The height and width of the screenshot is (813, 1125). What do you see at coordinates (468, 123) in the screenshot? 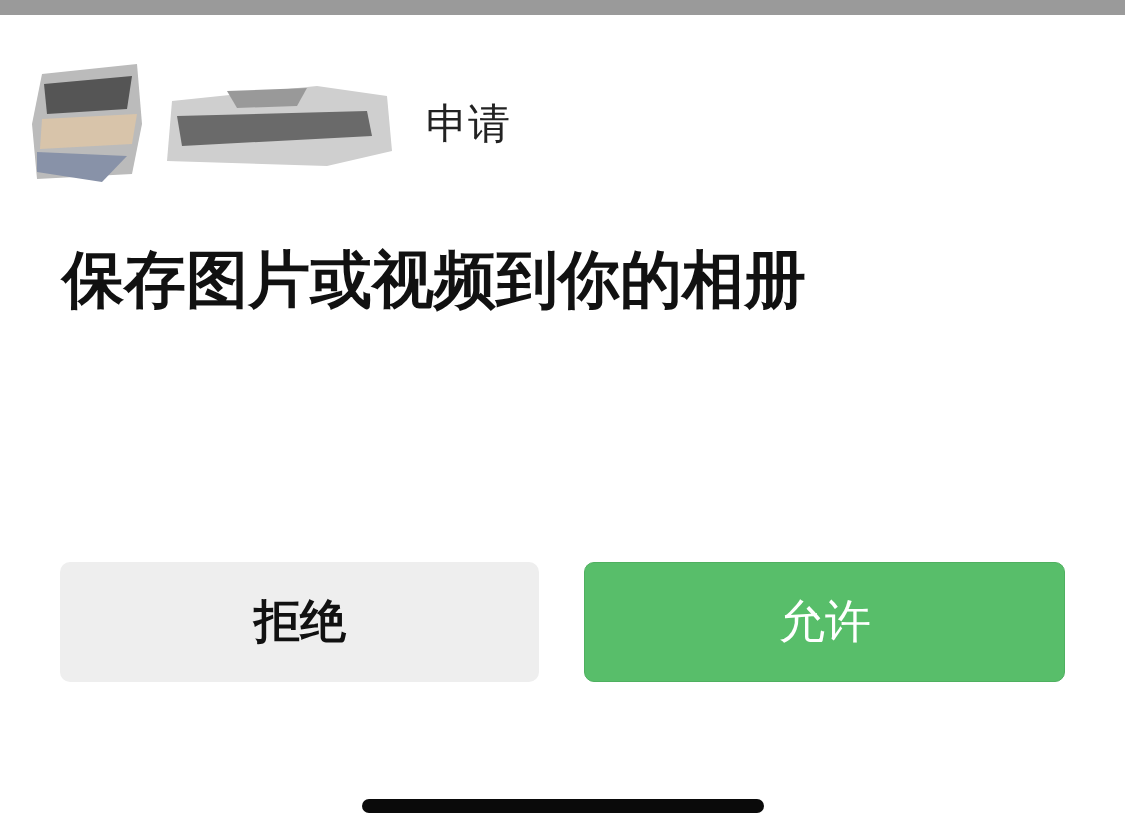
I see `request-label: 申请` at bounding box center [468, 123].